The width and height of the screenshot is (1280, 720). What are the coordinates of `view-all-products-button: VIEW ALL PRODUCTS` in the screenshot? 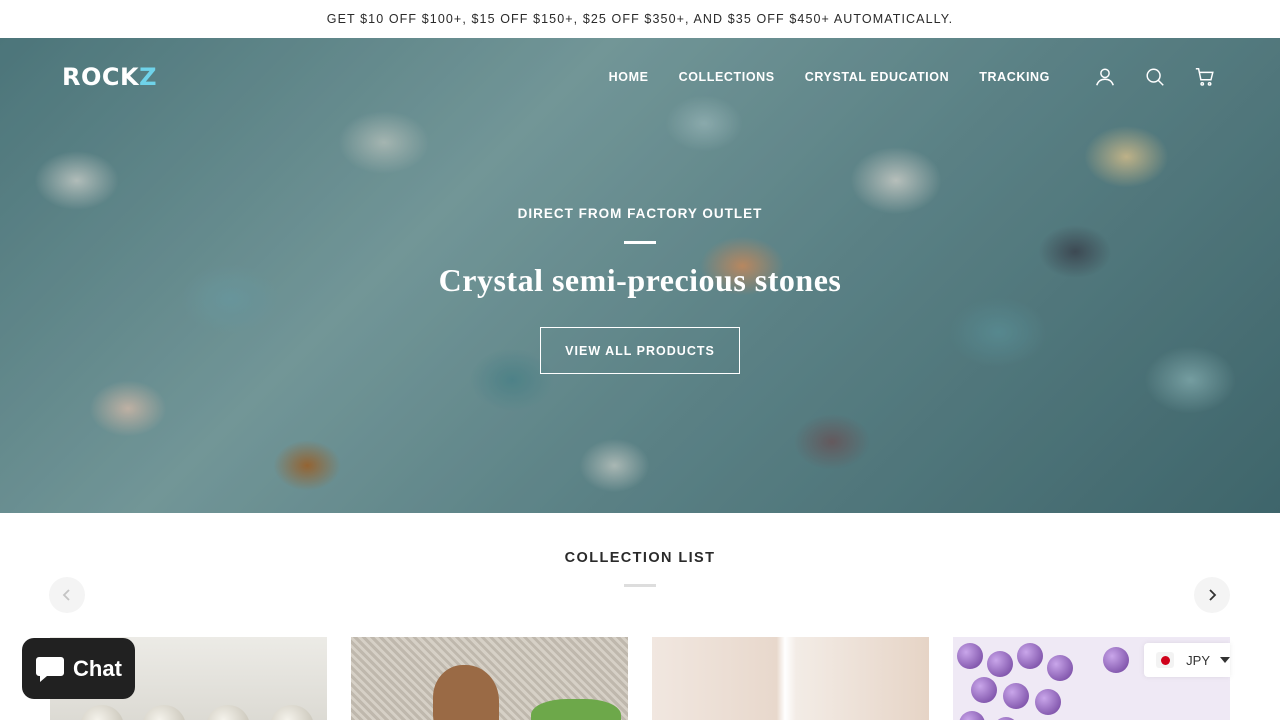 It's located at (640, 350).